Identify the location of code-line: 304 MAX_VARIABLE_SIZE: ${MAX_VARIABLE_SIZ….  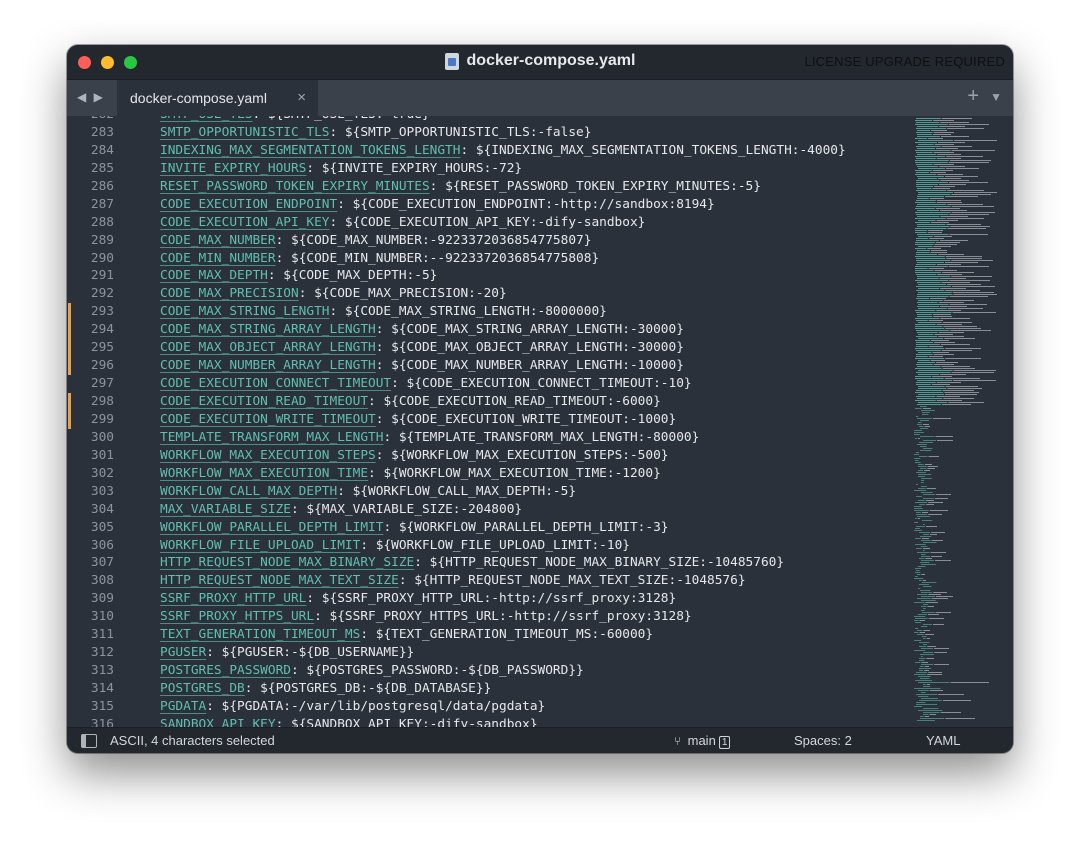
(486, 510).